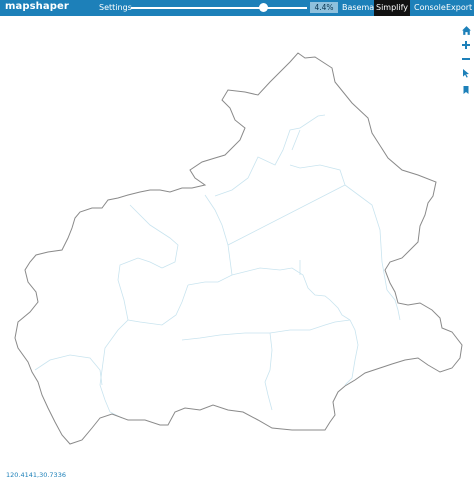 Image resolution: width=474 pixels, height=484 pixels. Describe the element at coordinates (263, 7) in the screenshot. I see `simplify-slider-handle` at that location.